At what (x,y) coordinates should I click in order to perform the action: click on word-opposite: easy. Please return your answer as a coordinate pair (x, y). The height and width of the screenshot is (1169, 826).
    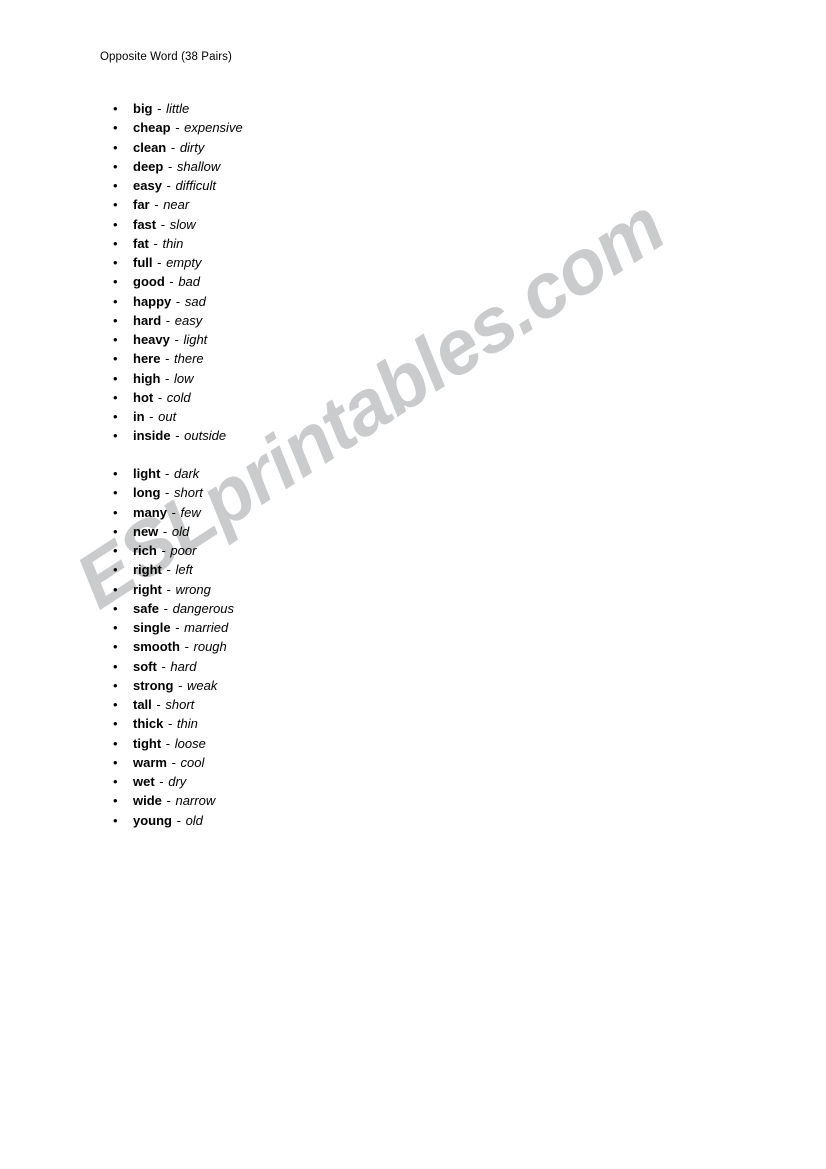
    Looking at the image, I should click on (188, 320).